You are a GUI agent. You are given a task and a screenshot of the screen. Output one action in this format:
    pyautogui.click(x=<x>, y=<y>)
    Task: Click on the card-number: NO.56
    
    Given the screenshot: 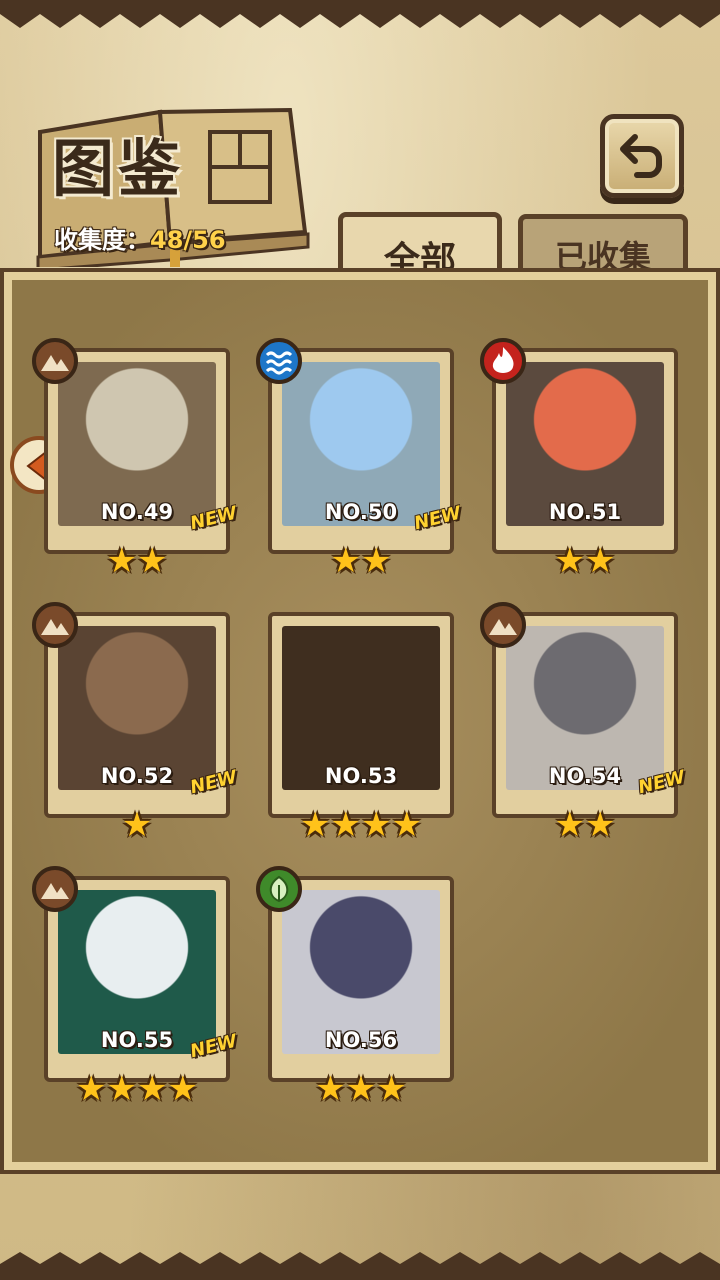 What is the action you would take?
    pyautogui.click(x=361, y=1040)
    